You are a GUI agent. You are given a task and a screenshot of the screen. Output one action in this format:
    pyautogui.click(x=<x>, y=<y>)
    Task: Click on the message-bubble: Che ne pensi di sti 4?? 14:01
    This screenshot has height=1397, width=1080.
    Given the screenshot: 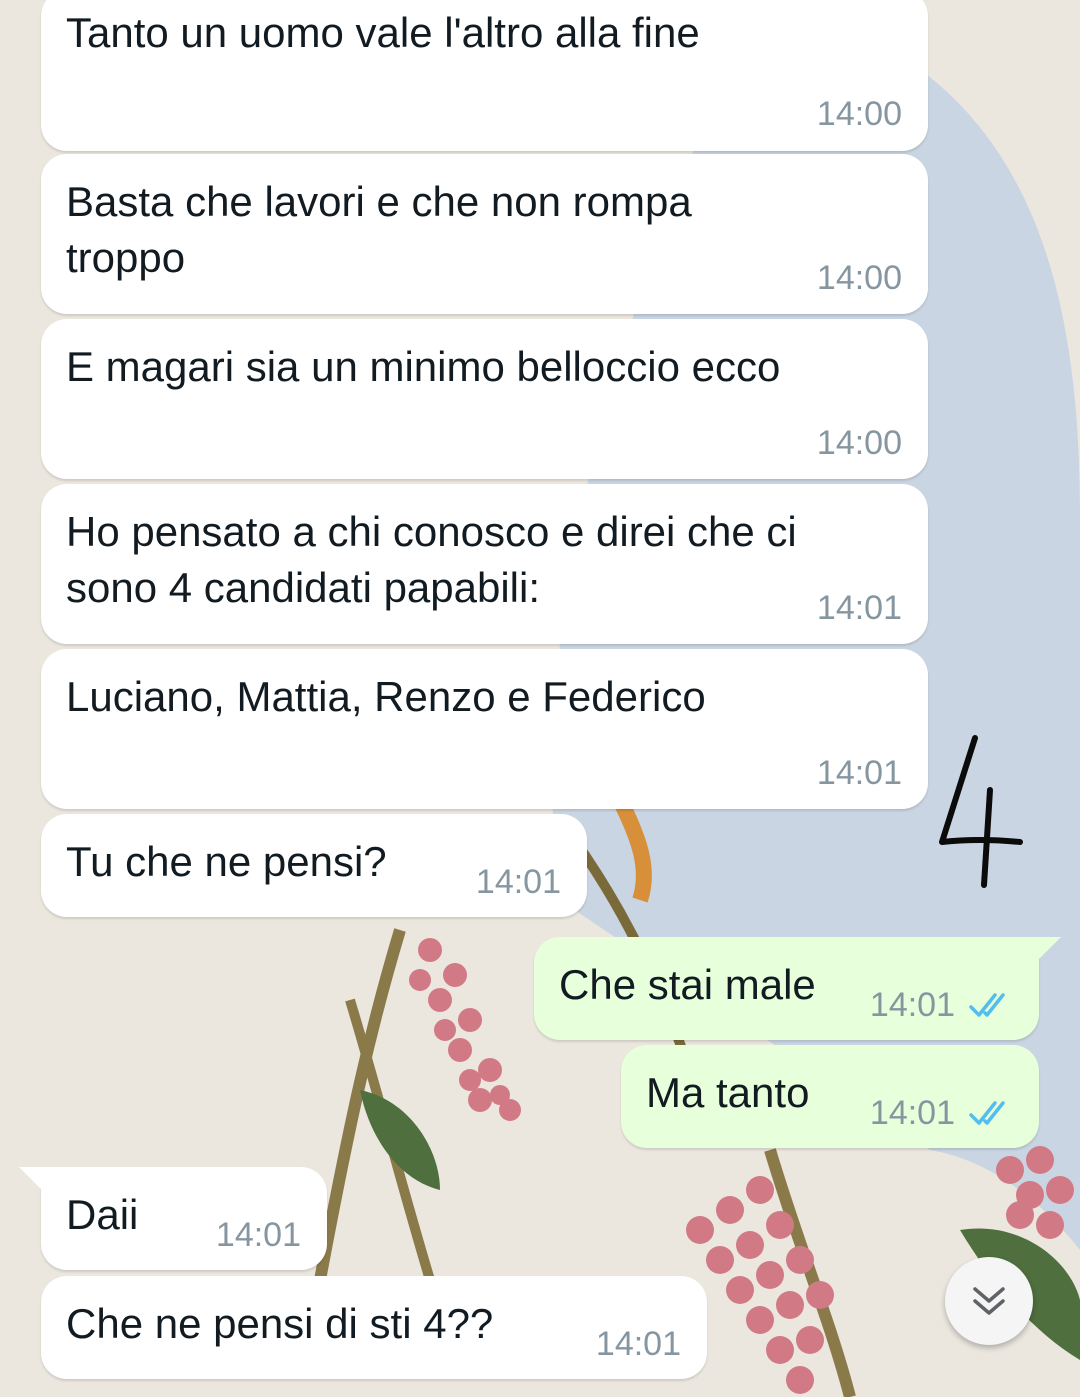 What is the action you would take?
    pyautogui.click(x=374, y=1327)
    